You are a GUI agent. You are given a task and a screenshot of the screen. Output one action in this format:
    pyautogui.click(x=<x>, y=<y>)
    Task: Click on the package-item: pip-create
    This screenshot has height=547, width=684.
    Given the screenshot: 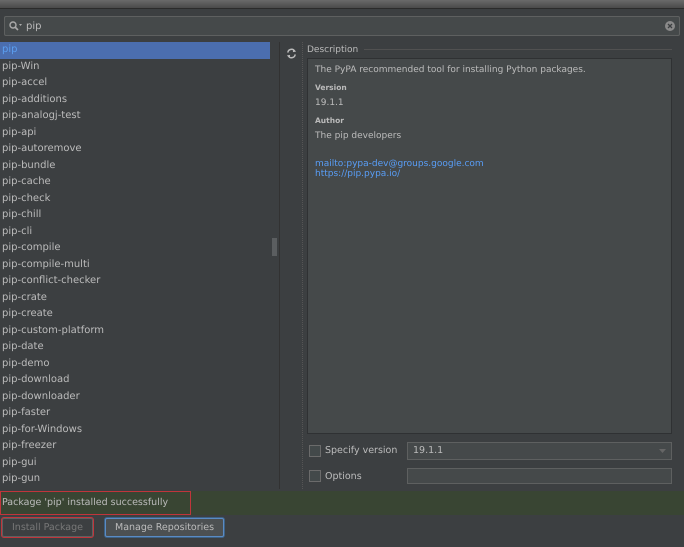 What is the action you would take?
    pyautogui.click(x=135, y=314)
    